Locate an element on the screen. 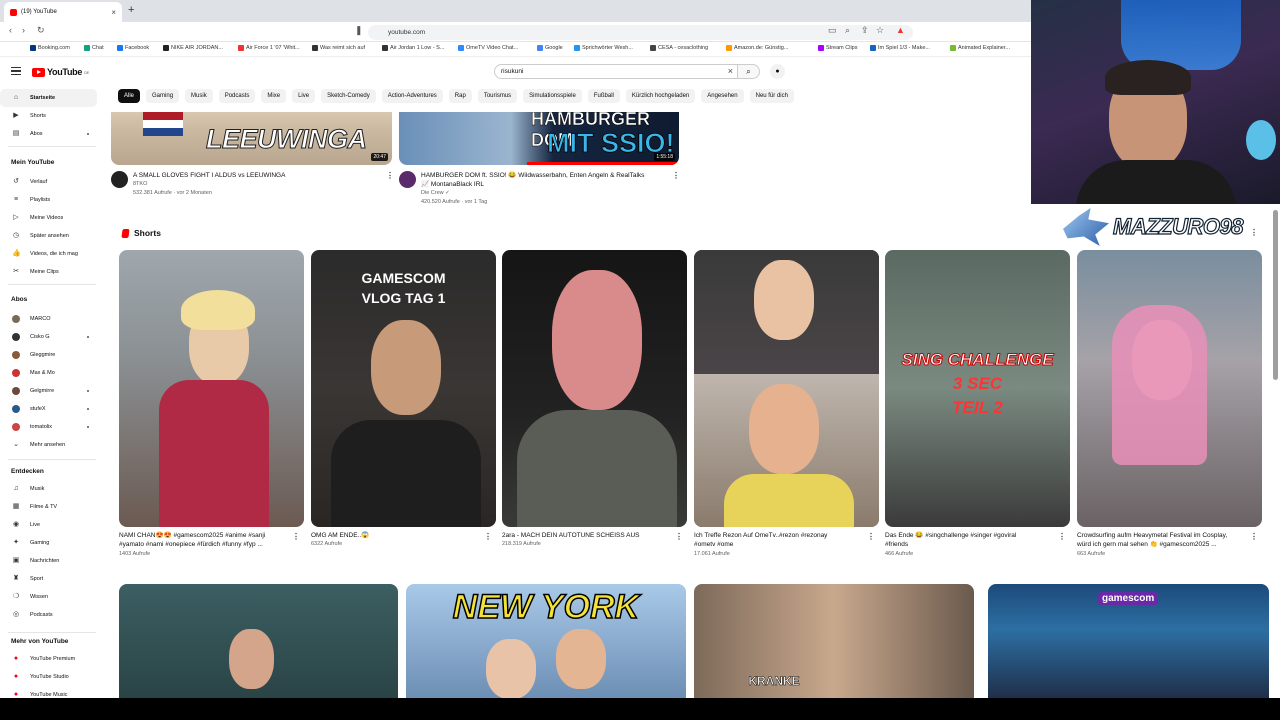 This screenshot has width=1280, height=720. sidebar-item-explore-3: ✦ Gaming is located at coordinates (48, 543).